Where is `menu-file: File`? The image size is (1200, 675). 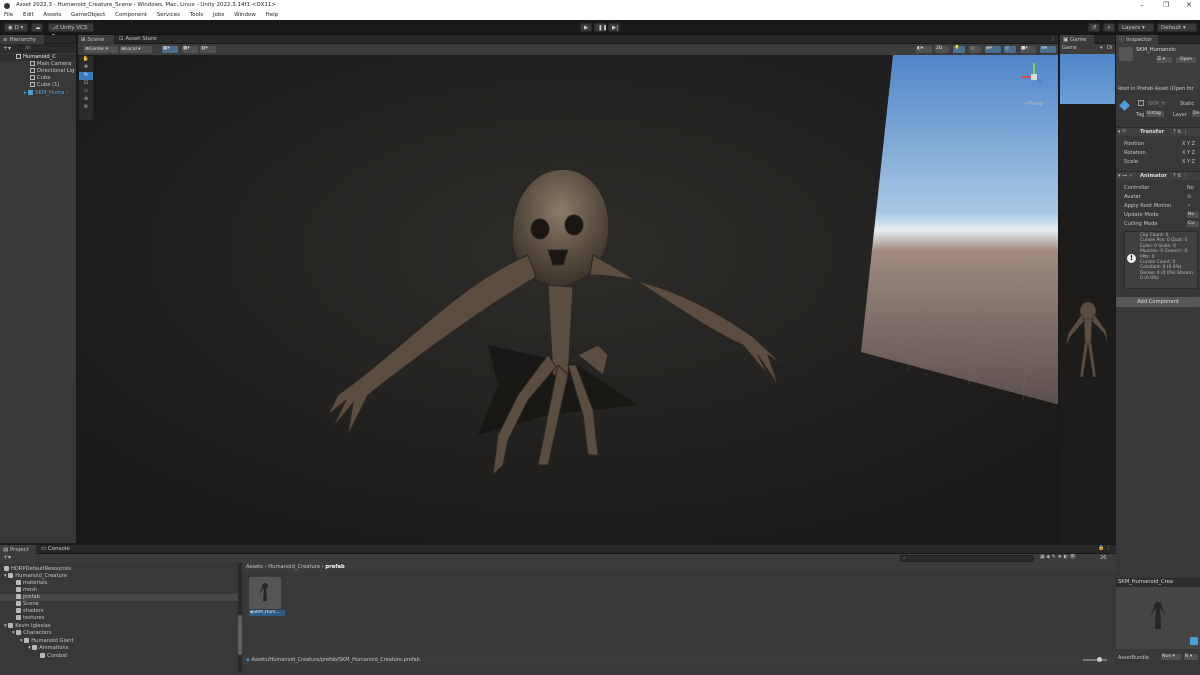 menu-file: File is located at coordinates (8, 15).